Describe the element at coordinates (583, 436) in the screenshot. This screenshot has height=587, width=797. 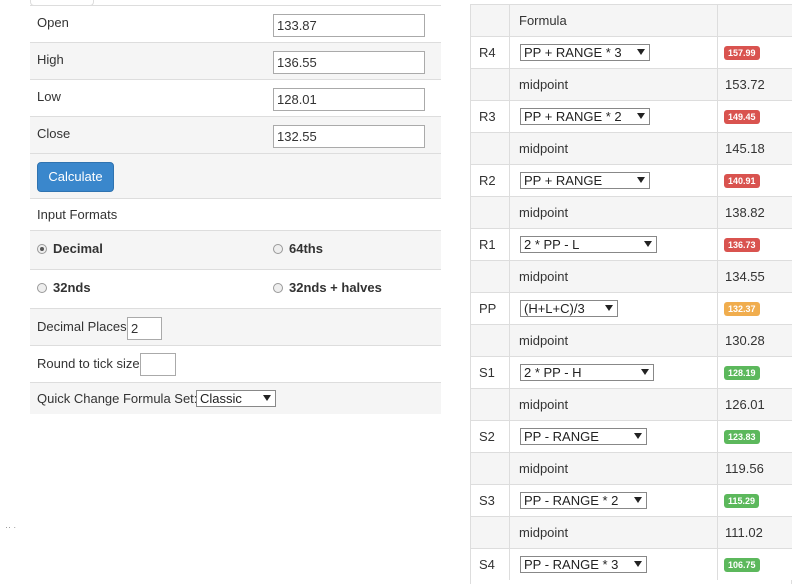
I see `formula-select-s2: PP - RANGE` at that location.